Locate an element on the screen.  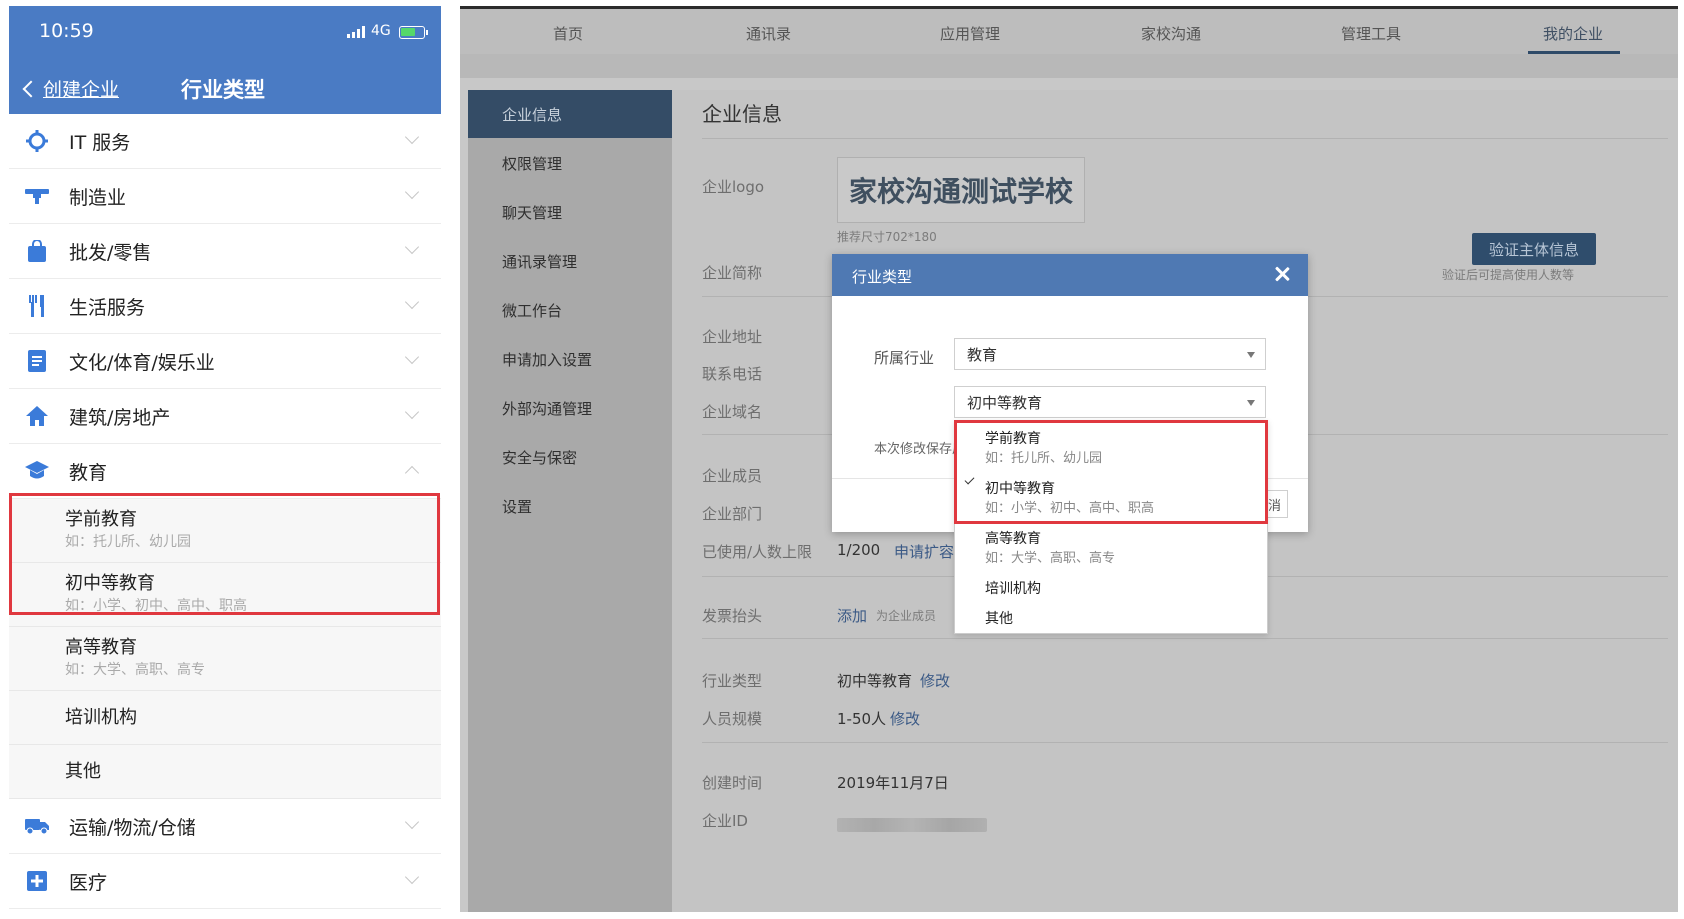
option-label: 高等教育 is located at coordinates (1013, 539).